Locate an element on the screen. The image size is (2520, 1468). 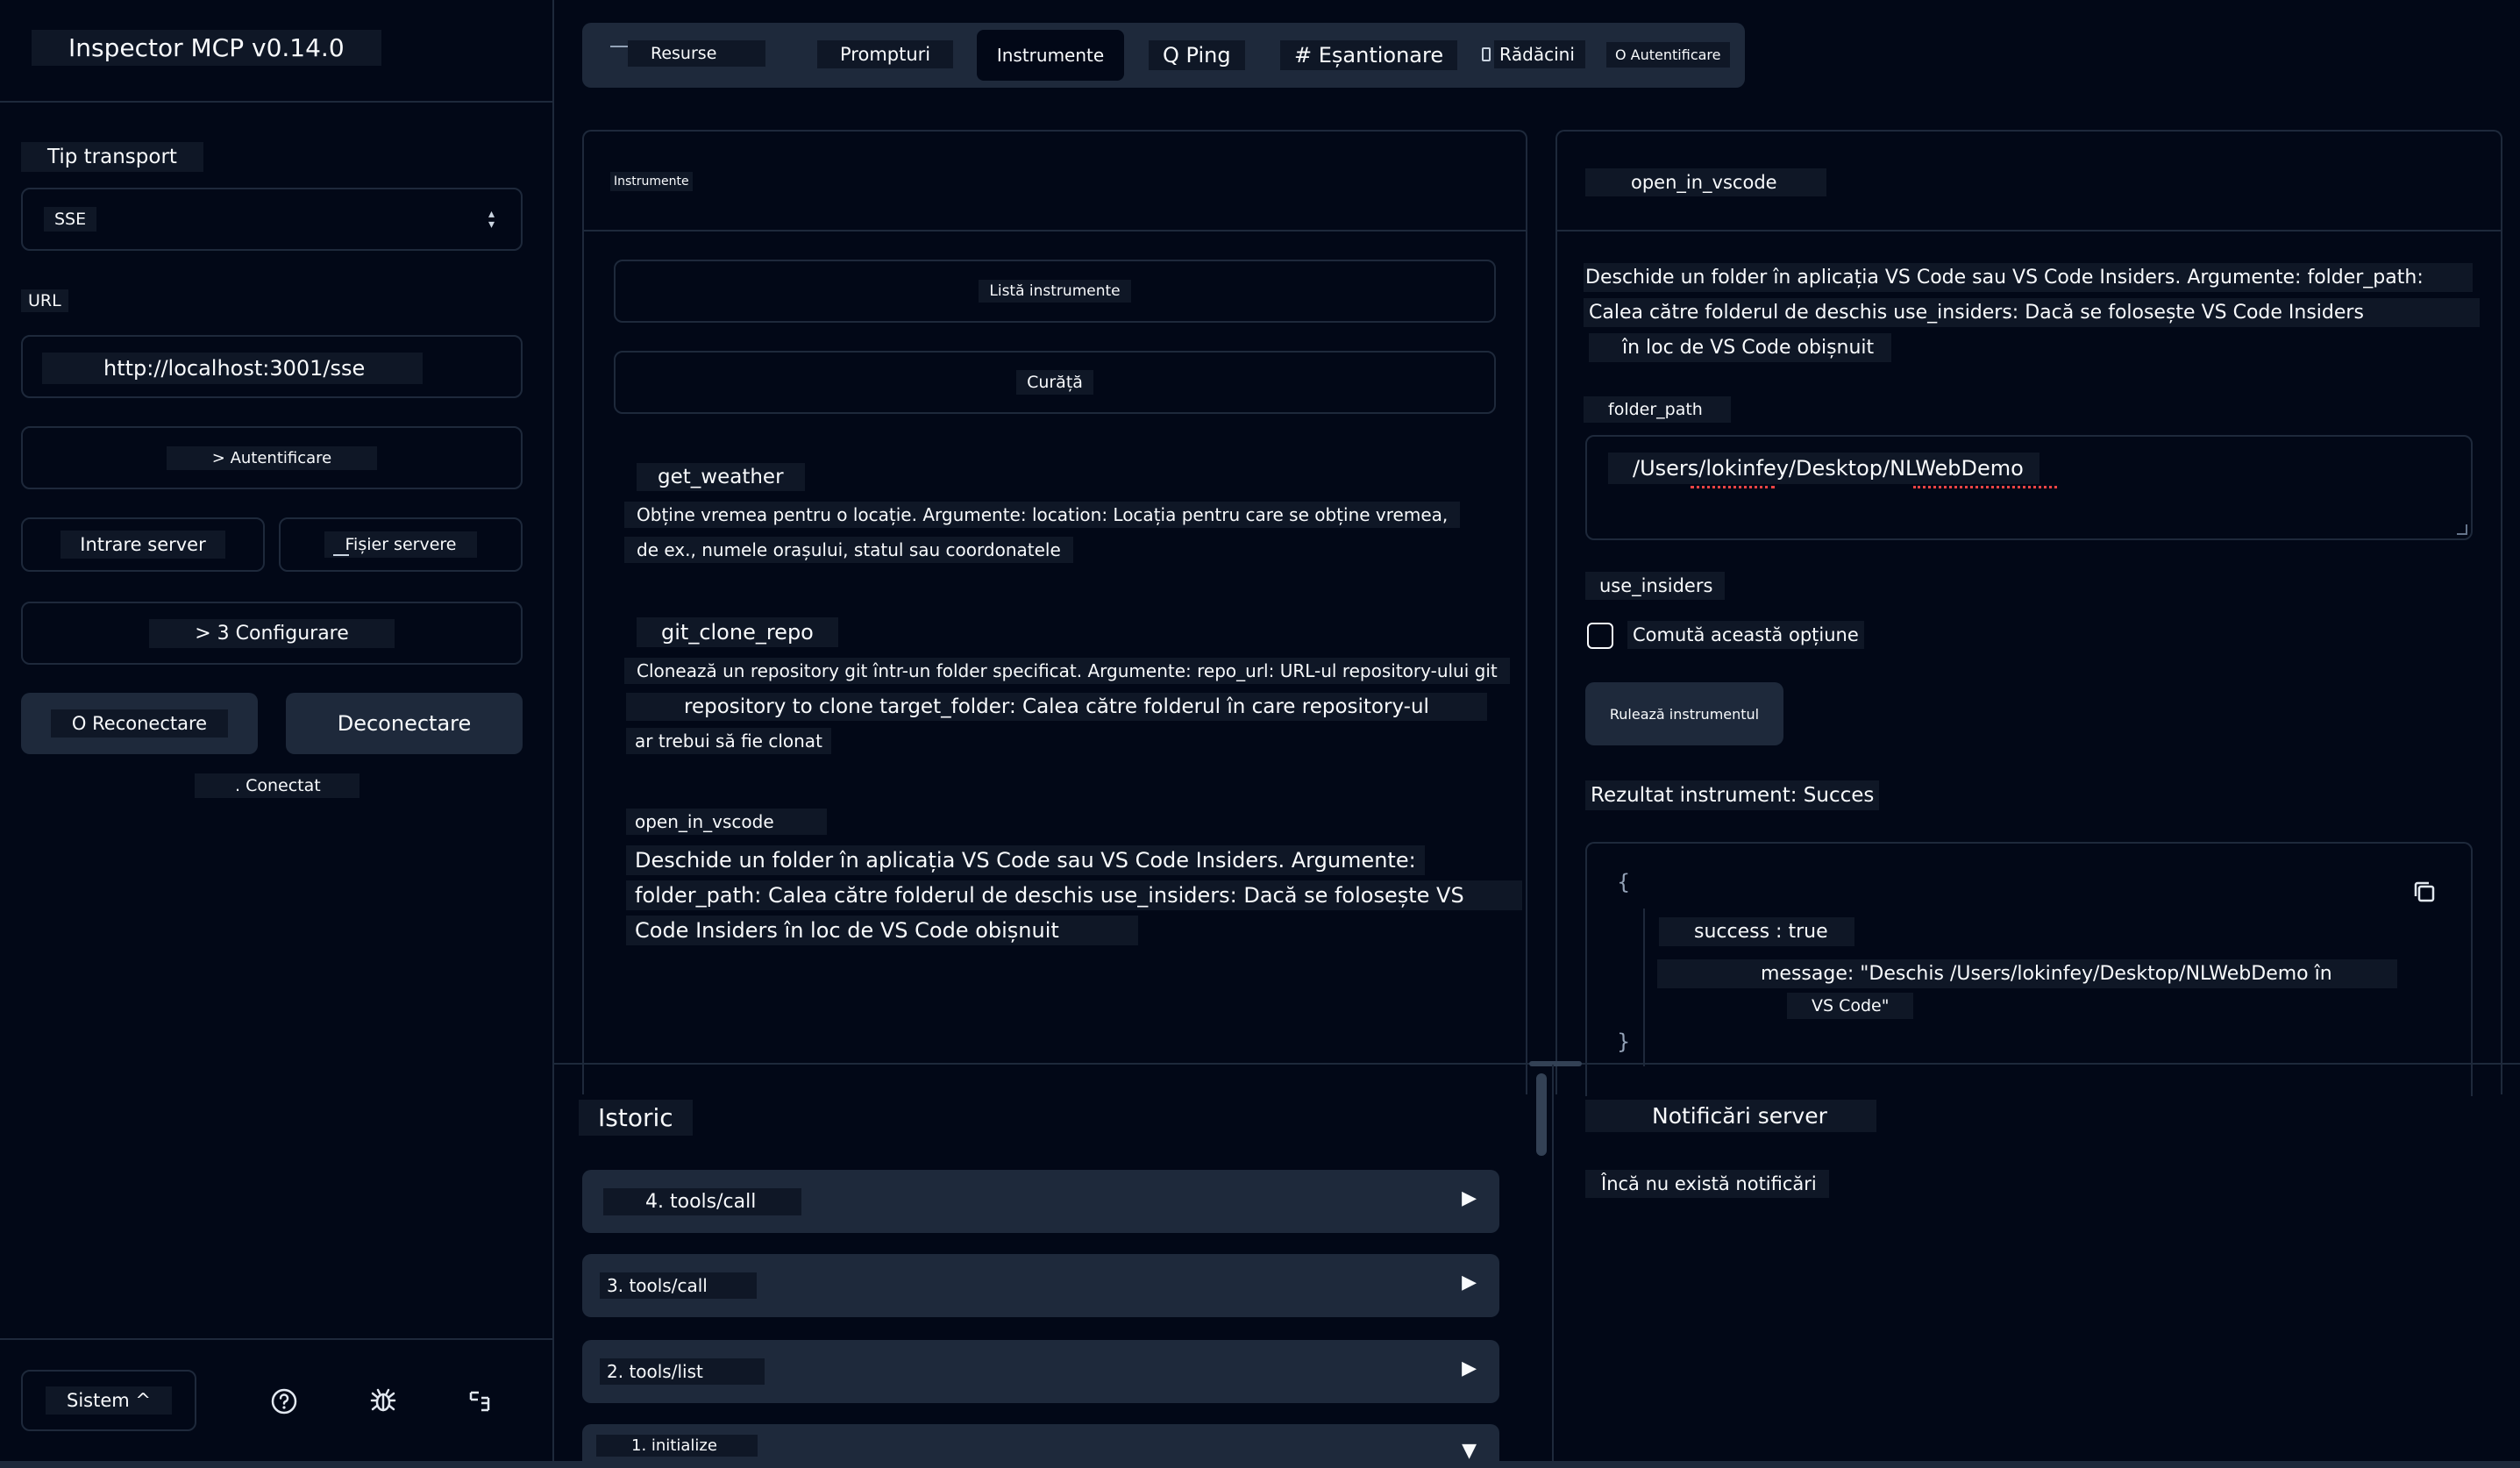
result-tree-line is located at coordinates (1644, 987).